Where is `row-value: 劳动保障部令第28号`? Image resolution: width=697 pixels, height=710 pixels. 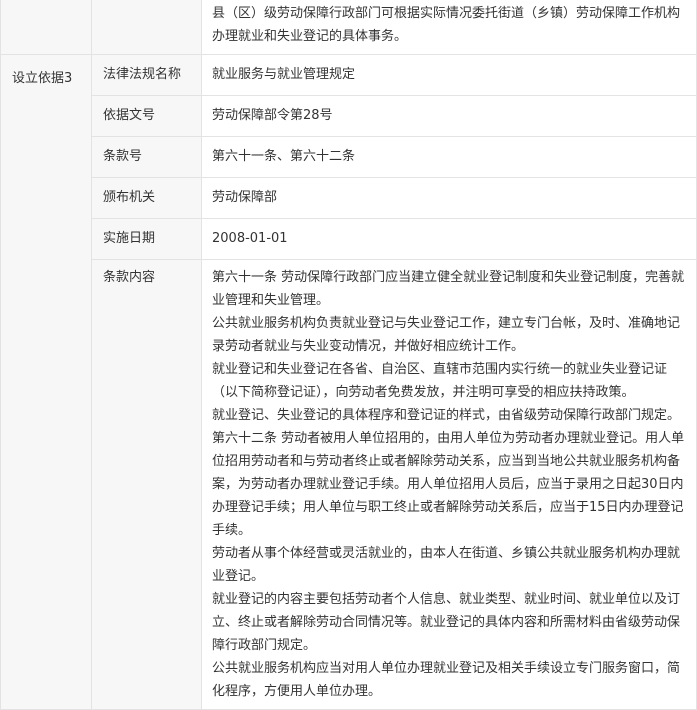 row-value: 劳动保障部令第28号 is located at coordinates (272, 115).